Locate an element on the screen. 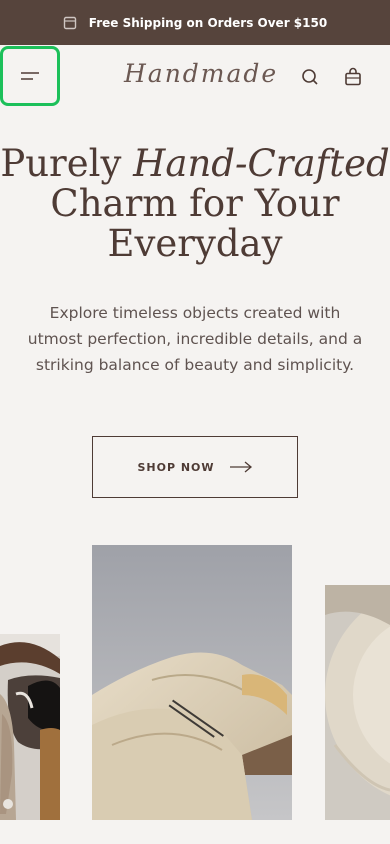  hero-title-line-1: Purely is located at coordinates (67, 163).